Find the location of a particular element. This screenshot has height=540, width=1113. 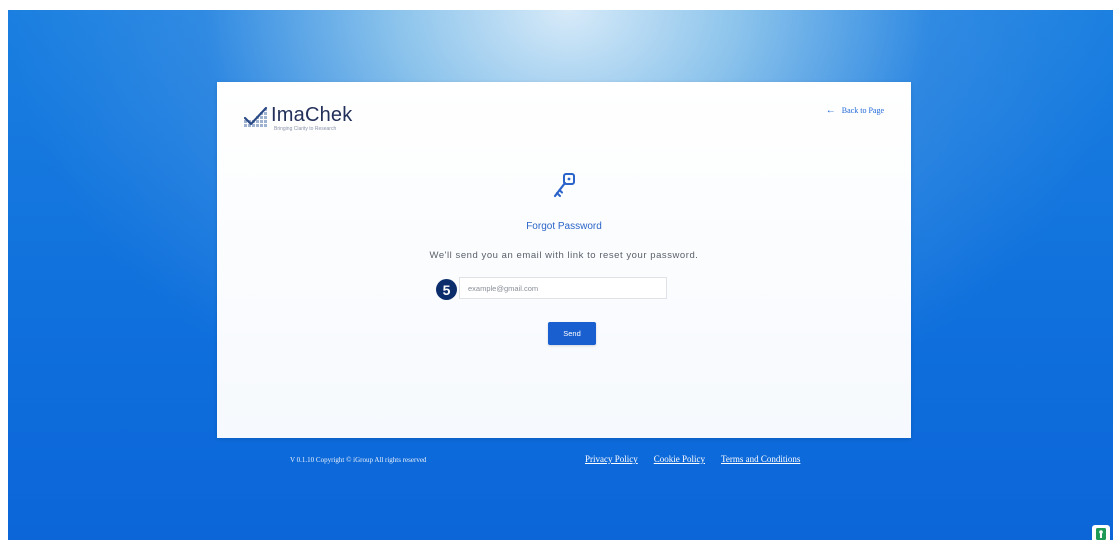

brand-logo: ImaChek Bringing Clarity to Research is located at coordinates (298, 118).